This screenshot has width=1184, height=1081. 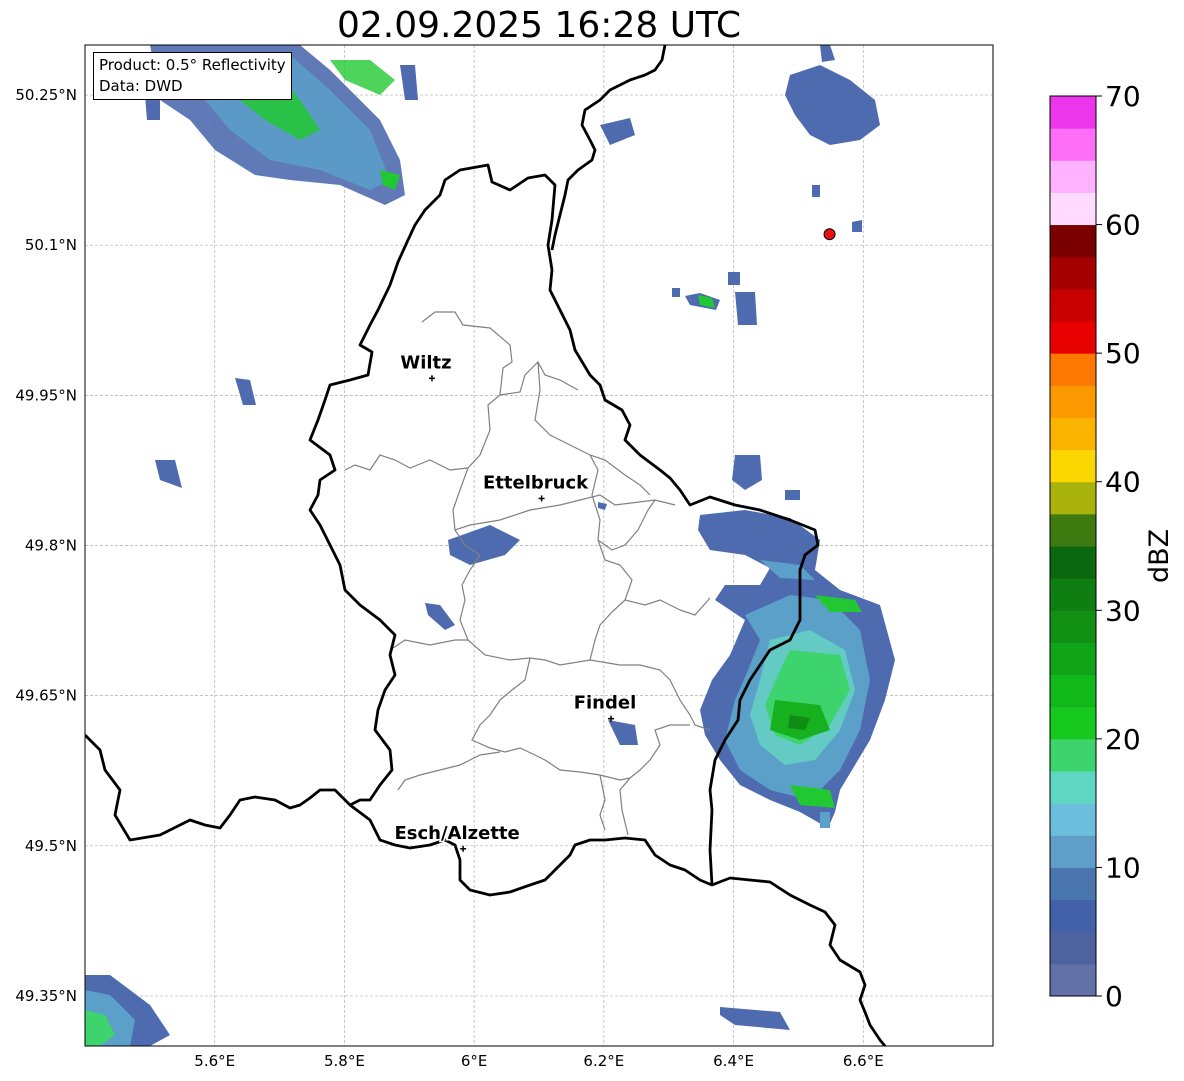 I want to click on lat-tick-label: 49.65°N, so click(x=46, y=696).